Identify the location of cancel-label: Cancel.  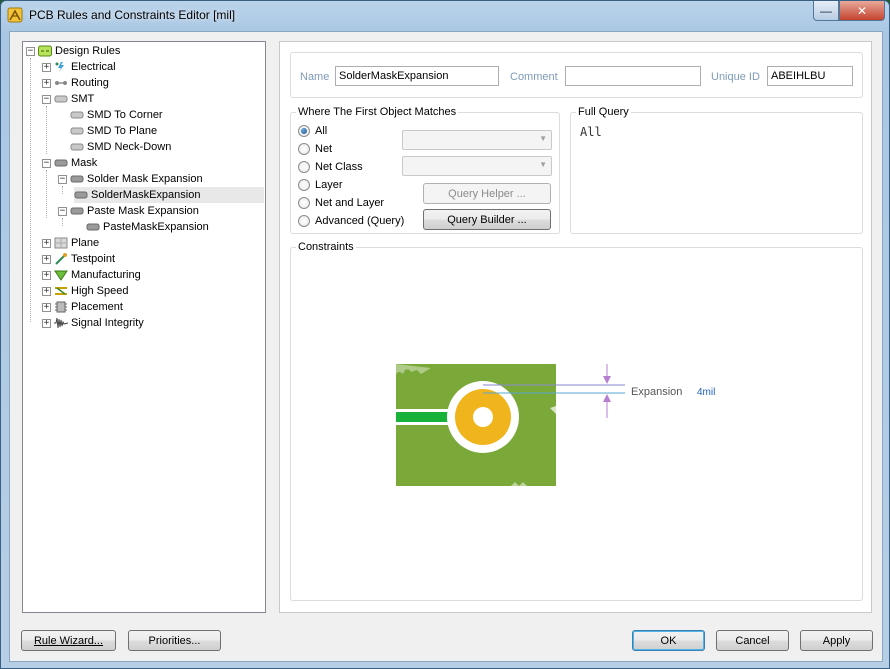
(752, 640).